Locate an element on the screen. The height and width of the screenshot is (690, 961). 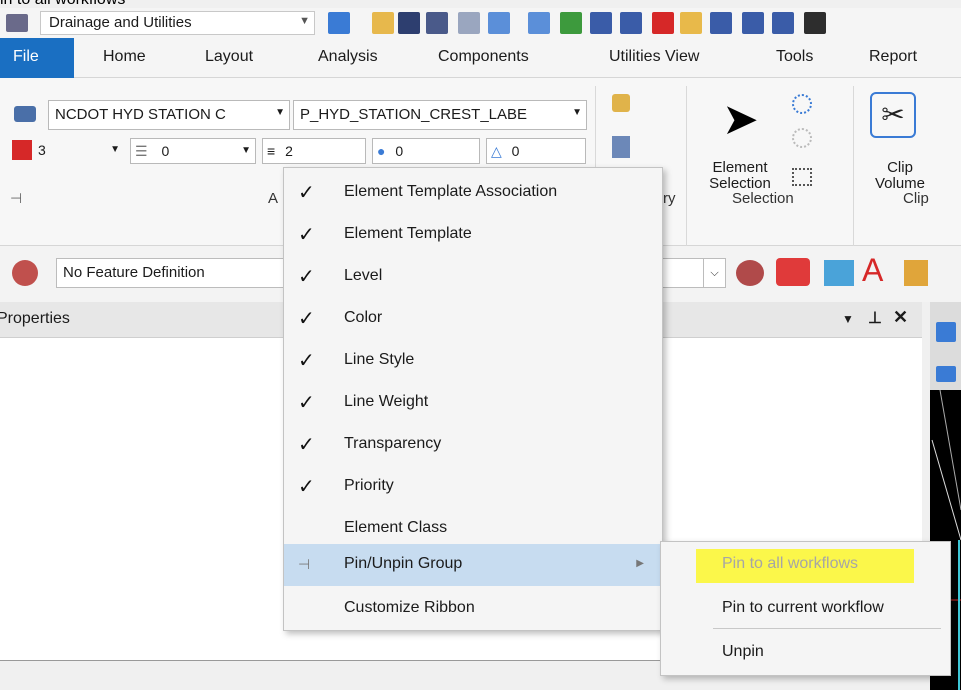
menu-item-label: Color is located at coordinates (363, 317).